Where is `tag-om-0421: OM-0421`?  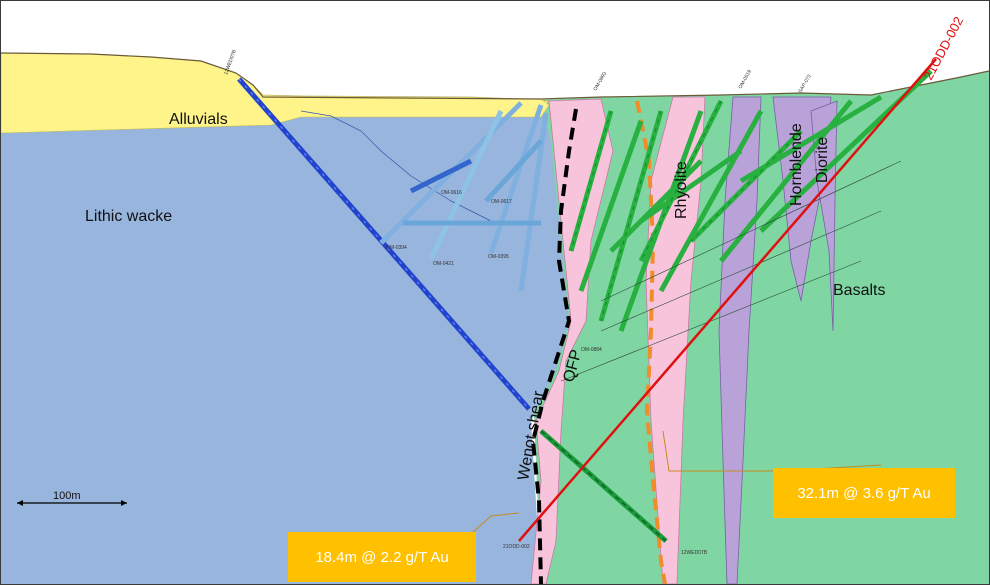 tag-om-0421: OM-0421 is located at coordinates (443, 264).